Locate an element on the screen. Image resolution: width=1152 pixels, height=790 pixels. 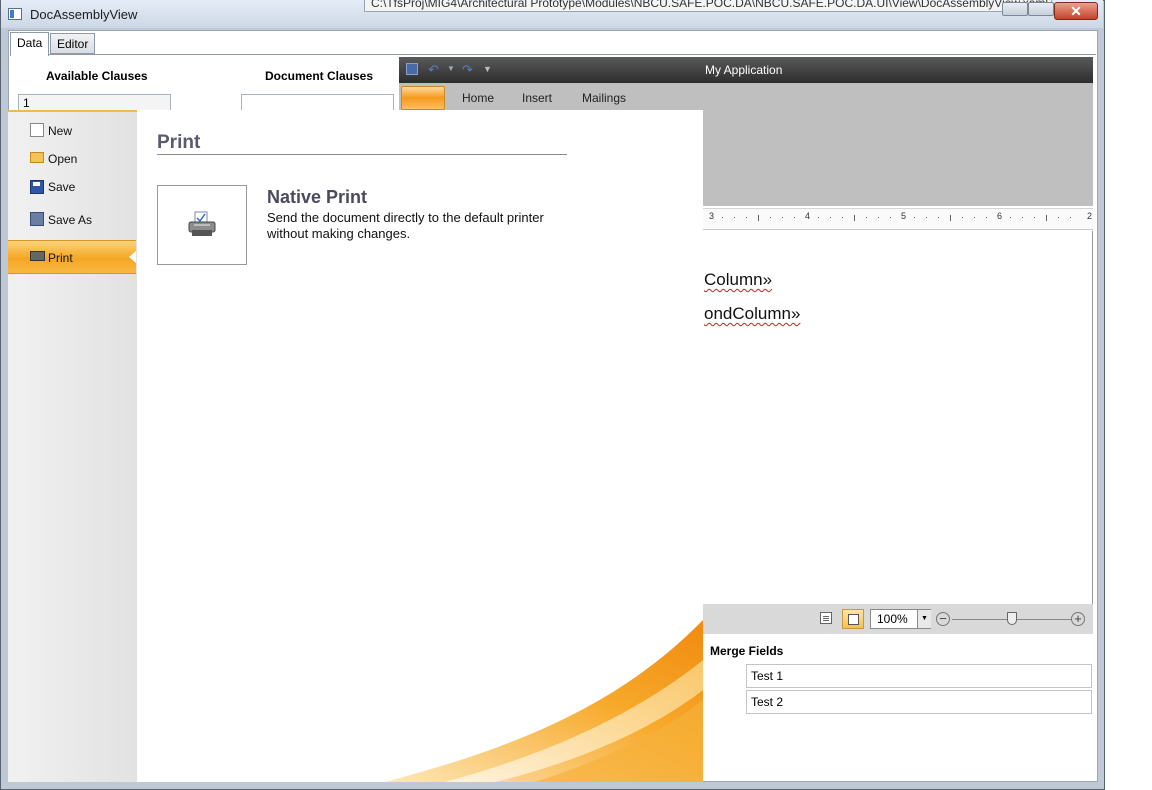
menu-item-label: New is located at coordinates (60, 131).